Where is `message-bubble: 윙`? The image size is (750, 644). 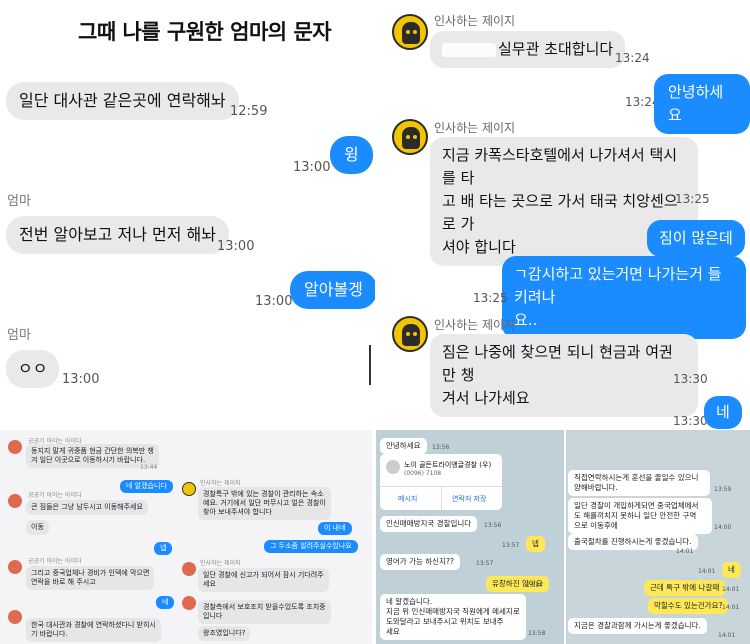
message-bubble: 윙 is located at coordinates (351, 155).